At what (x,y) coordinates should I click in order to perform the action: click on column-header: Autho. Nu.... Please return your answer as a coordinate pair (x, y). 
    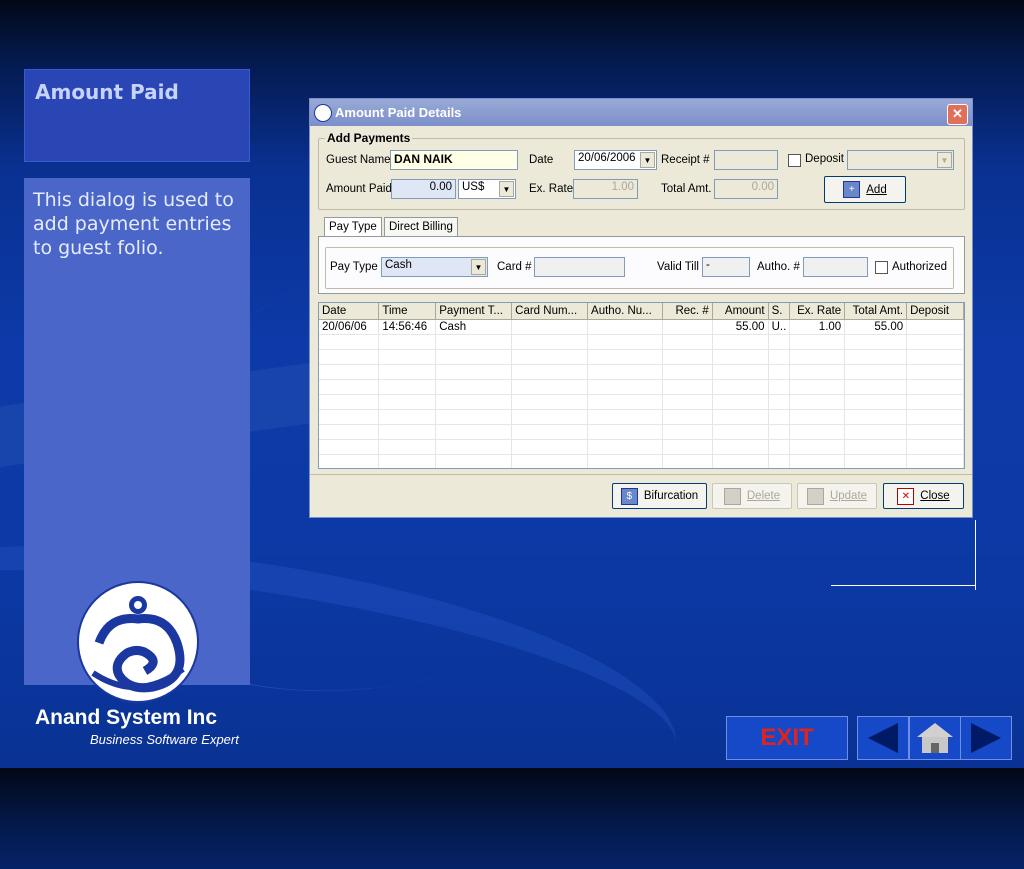
    Looking at the image, I should click on (625, 311).